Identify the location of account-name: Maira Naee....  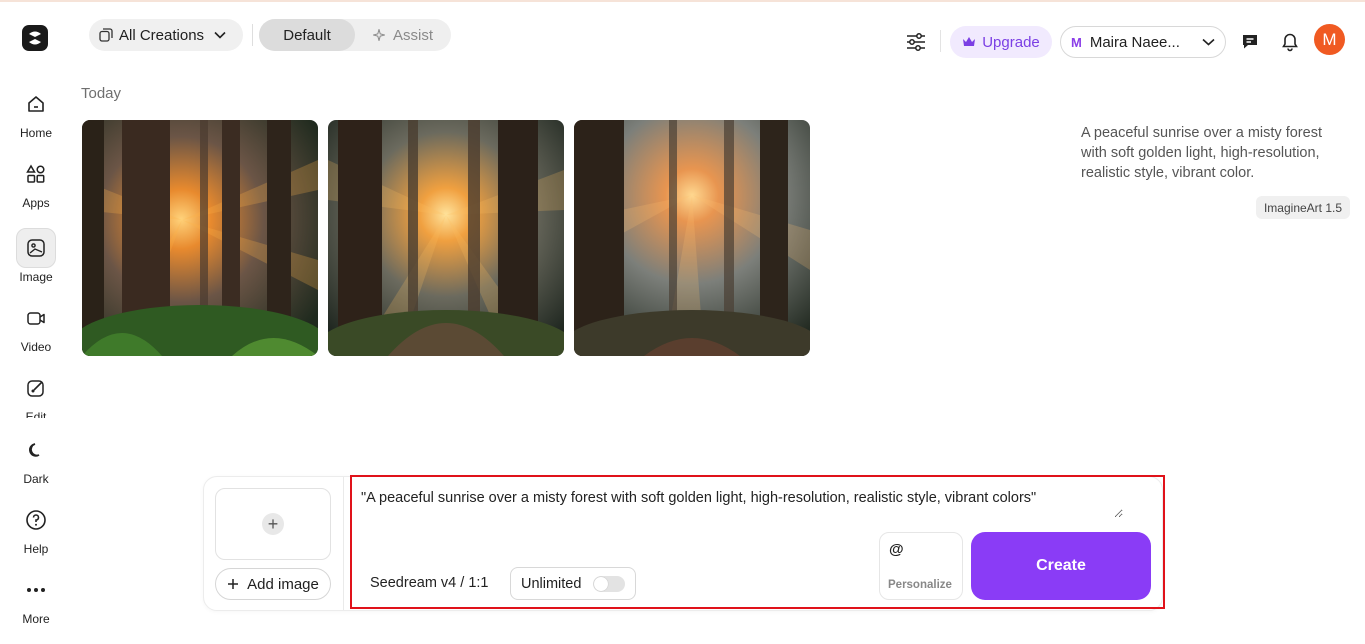
(1134, 42).